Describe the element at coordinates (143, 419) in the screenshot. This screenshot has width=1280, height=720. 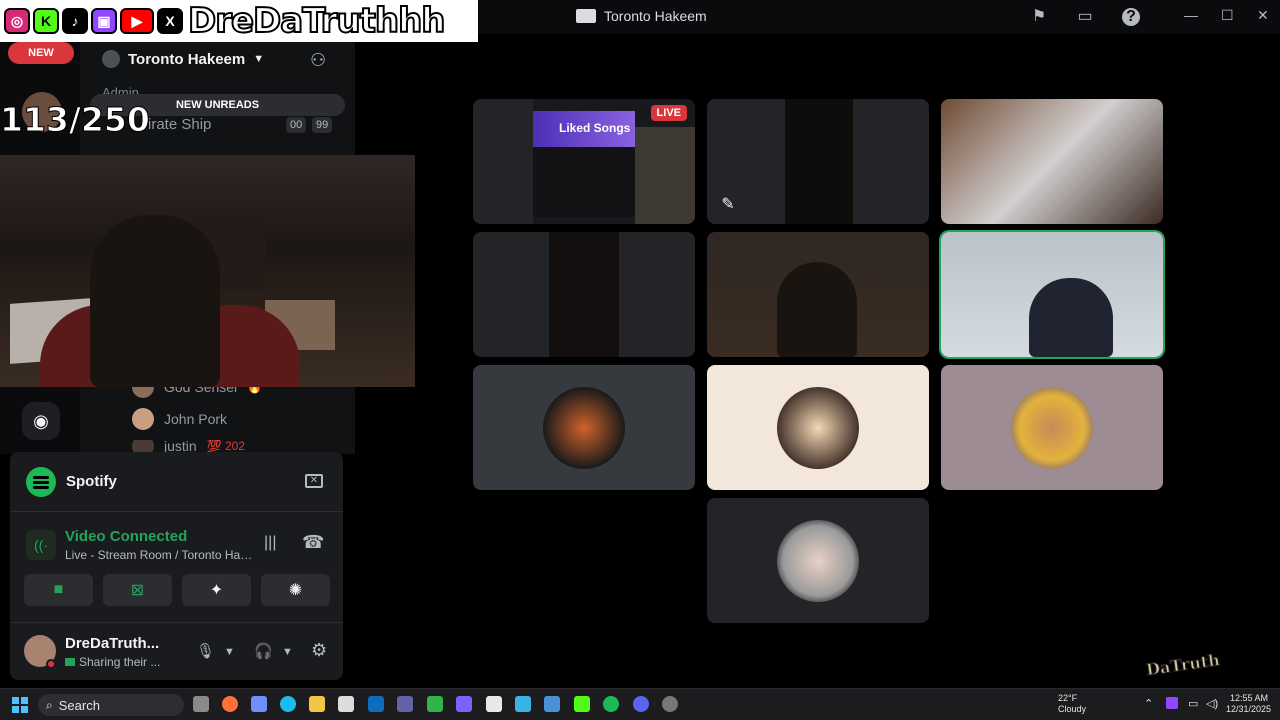
I see `avatar` at that location.